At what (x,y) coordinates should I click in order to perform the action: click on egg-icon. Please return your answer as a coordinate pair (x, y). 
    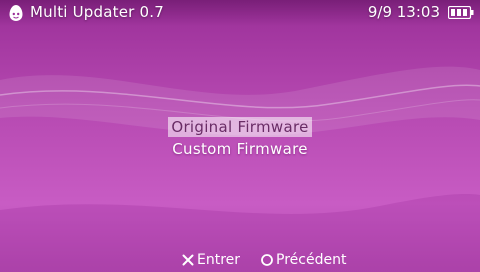
    Looking at the image, I should click on (16, 13).